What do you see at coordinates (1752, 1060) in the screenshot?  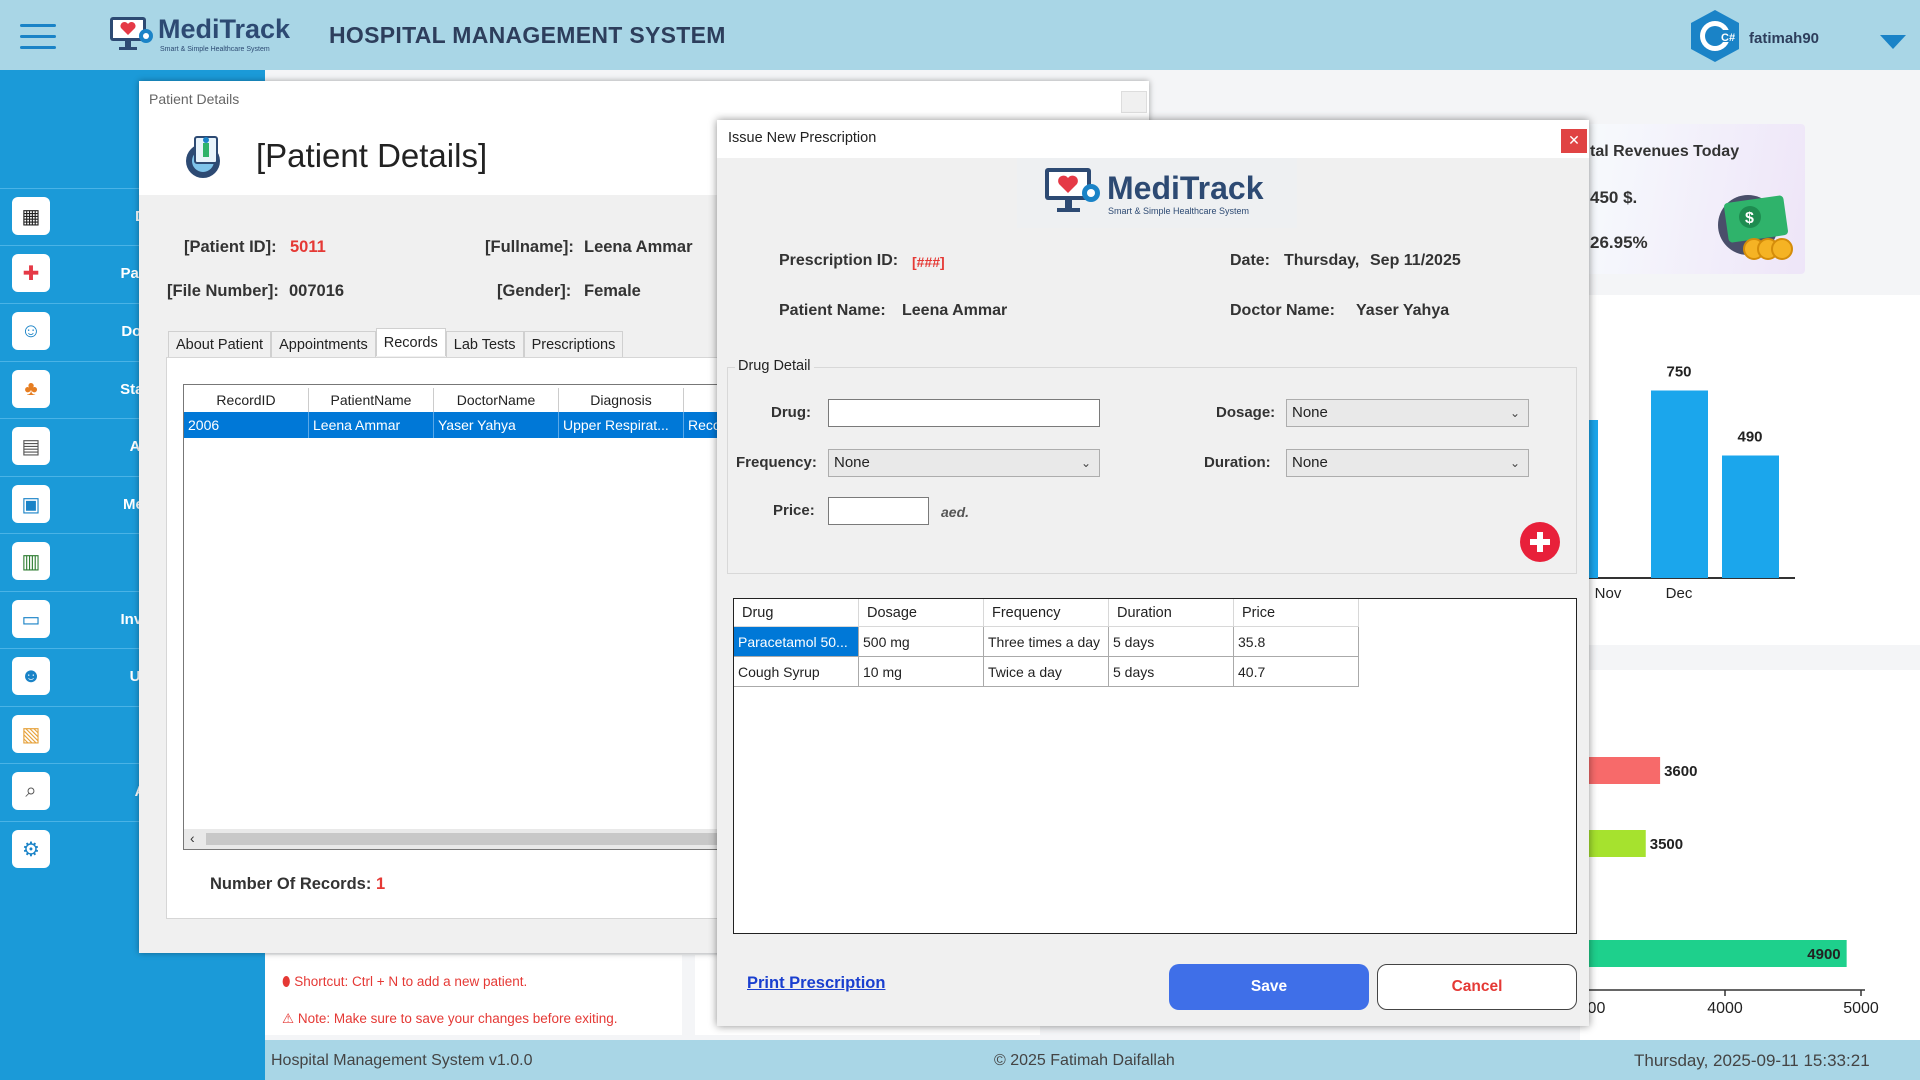 I see `footer-datetime: Thursday, 2025-09-11 15:33:21` at bounding box center [1752, 1060].